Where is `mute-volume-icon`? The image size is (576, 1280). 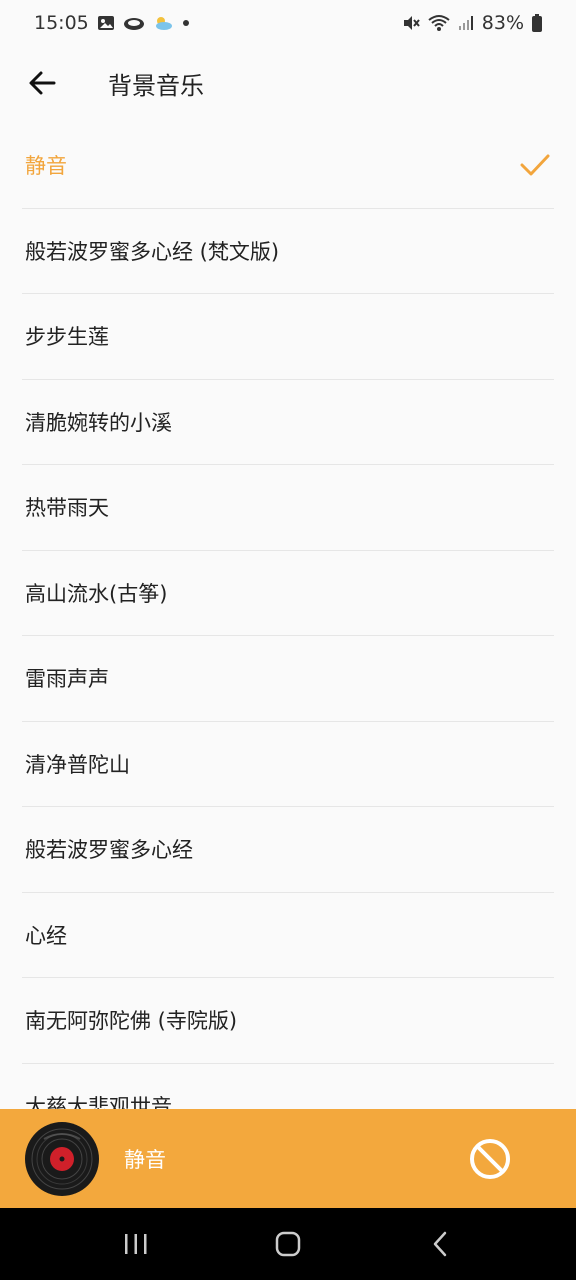 mute-volume-icon is located at coordinates (411, 23).